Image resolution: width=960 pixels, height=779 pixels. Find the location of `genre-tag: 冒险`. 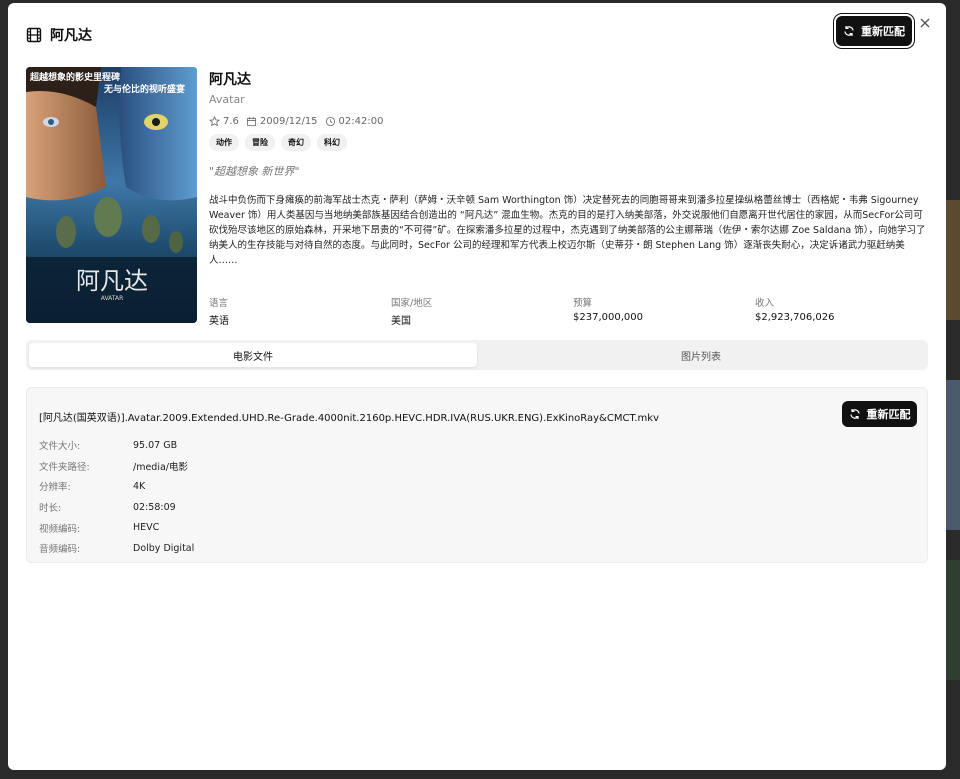

genre-tag: 冒险 is located at coordinates (260, 142).